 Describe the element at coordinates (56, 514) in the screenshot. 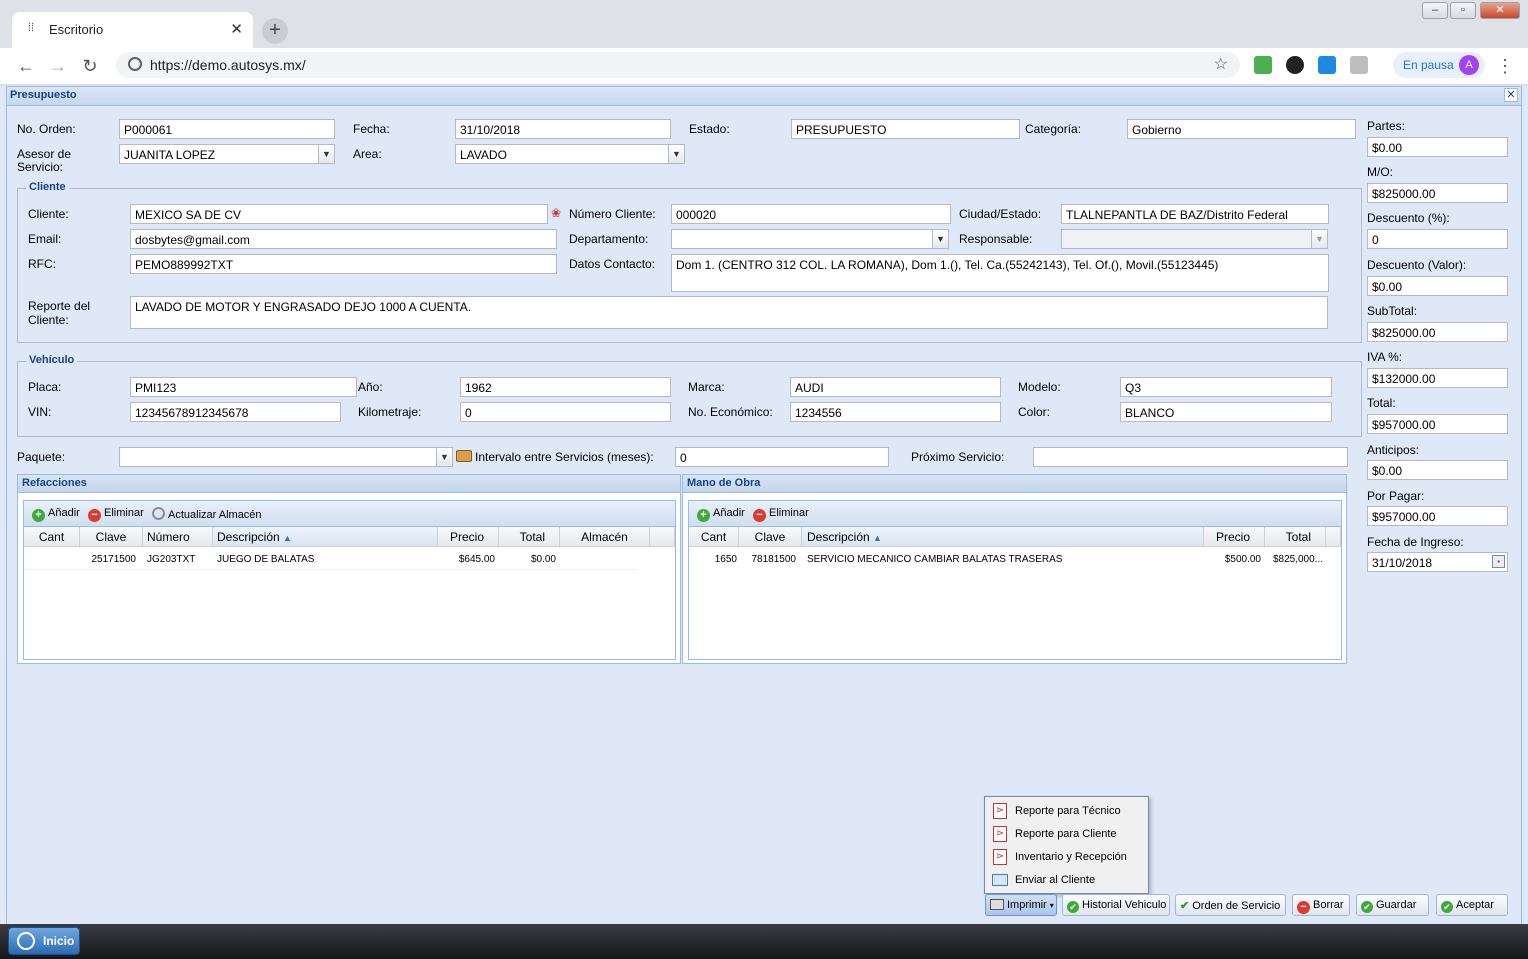

I see `refacciones-add-button: + Añadir` at that location.